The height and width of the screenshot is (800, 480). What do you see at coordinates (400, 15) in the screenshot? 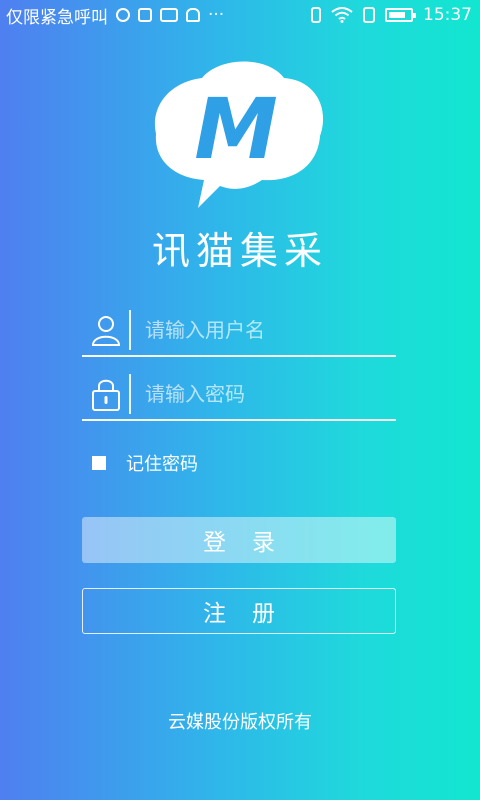
I see `battery-icon` at bounding box center [400, 15].